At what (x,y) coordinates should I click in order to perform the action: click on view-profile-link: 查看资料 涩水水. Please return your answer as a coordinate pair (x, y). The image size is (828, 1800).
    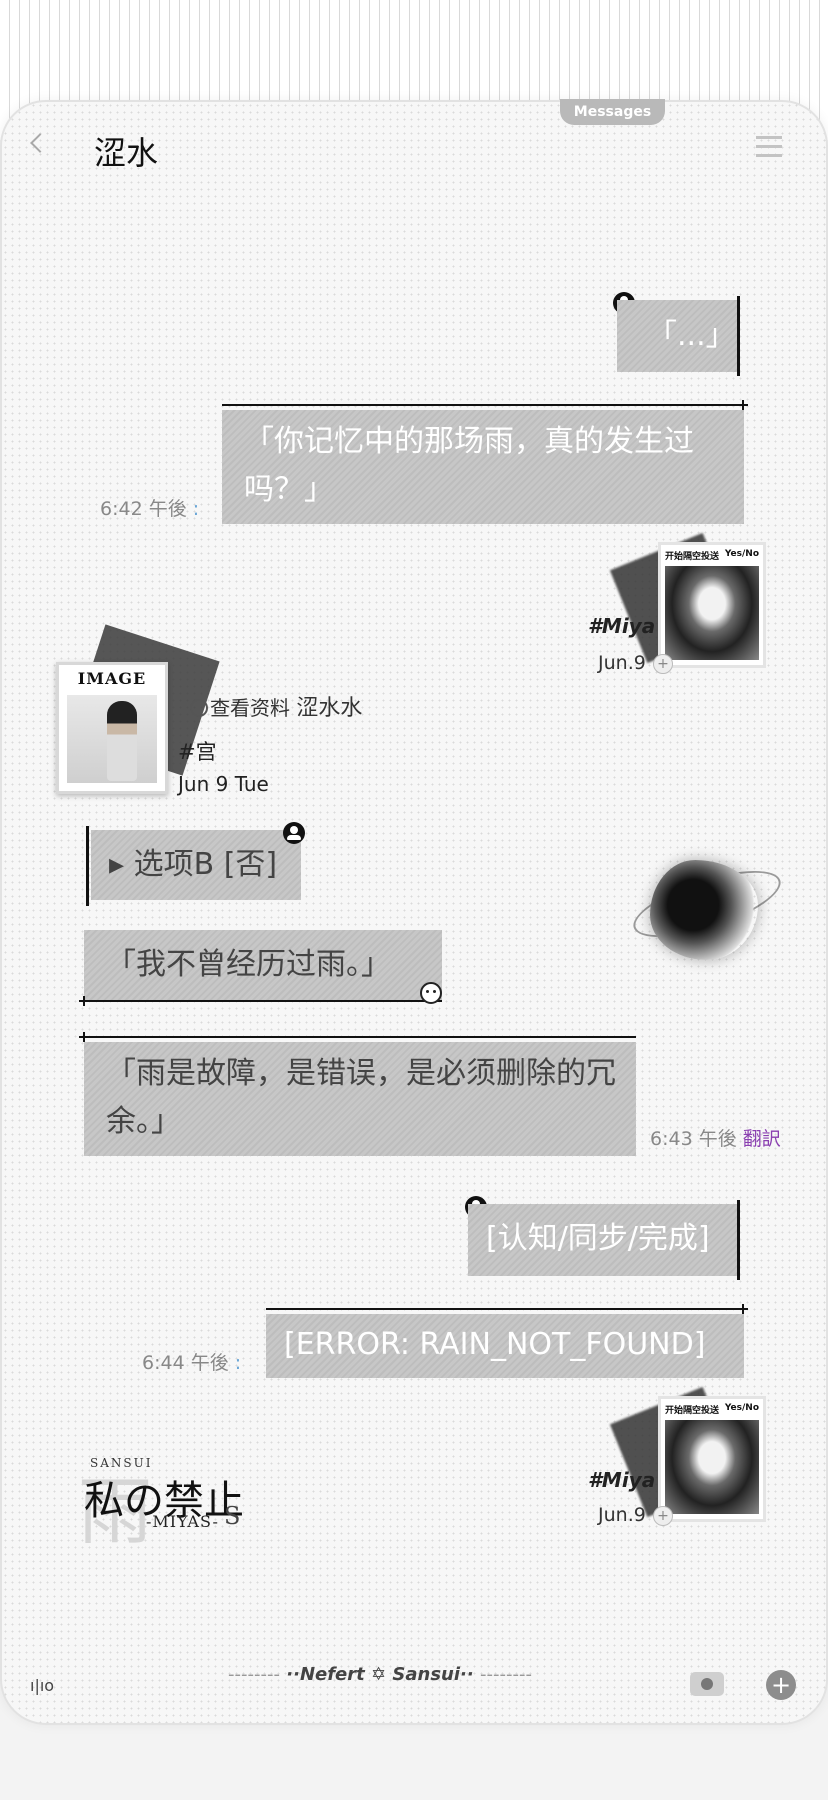
    Looking at the image, I should click on (276, 706).